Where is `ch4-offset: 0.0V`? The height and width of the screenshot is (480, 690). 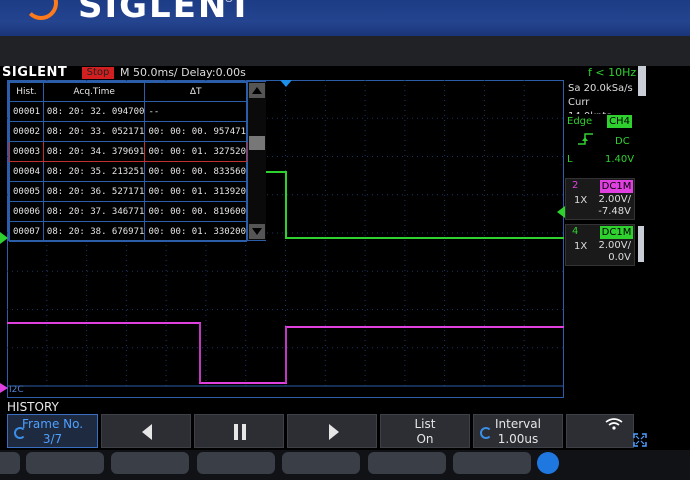
ch4-offset: 0.0V is located at coordinates (619, 257).